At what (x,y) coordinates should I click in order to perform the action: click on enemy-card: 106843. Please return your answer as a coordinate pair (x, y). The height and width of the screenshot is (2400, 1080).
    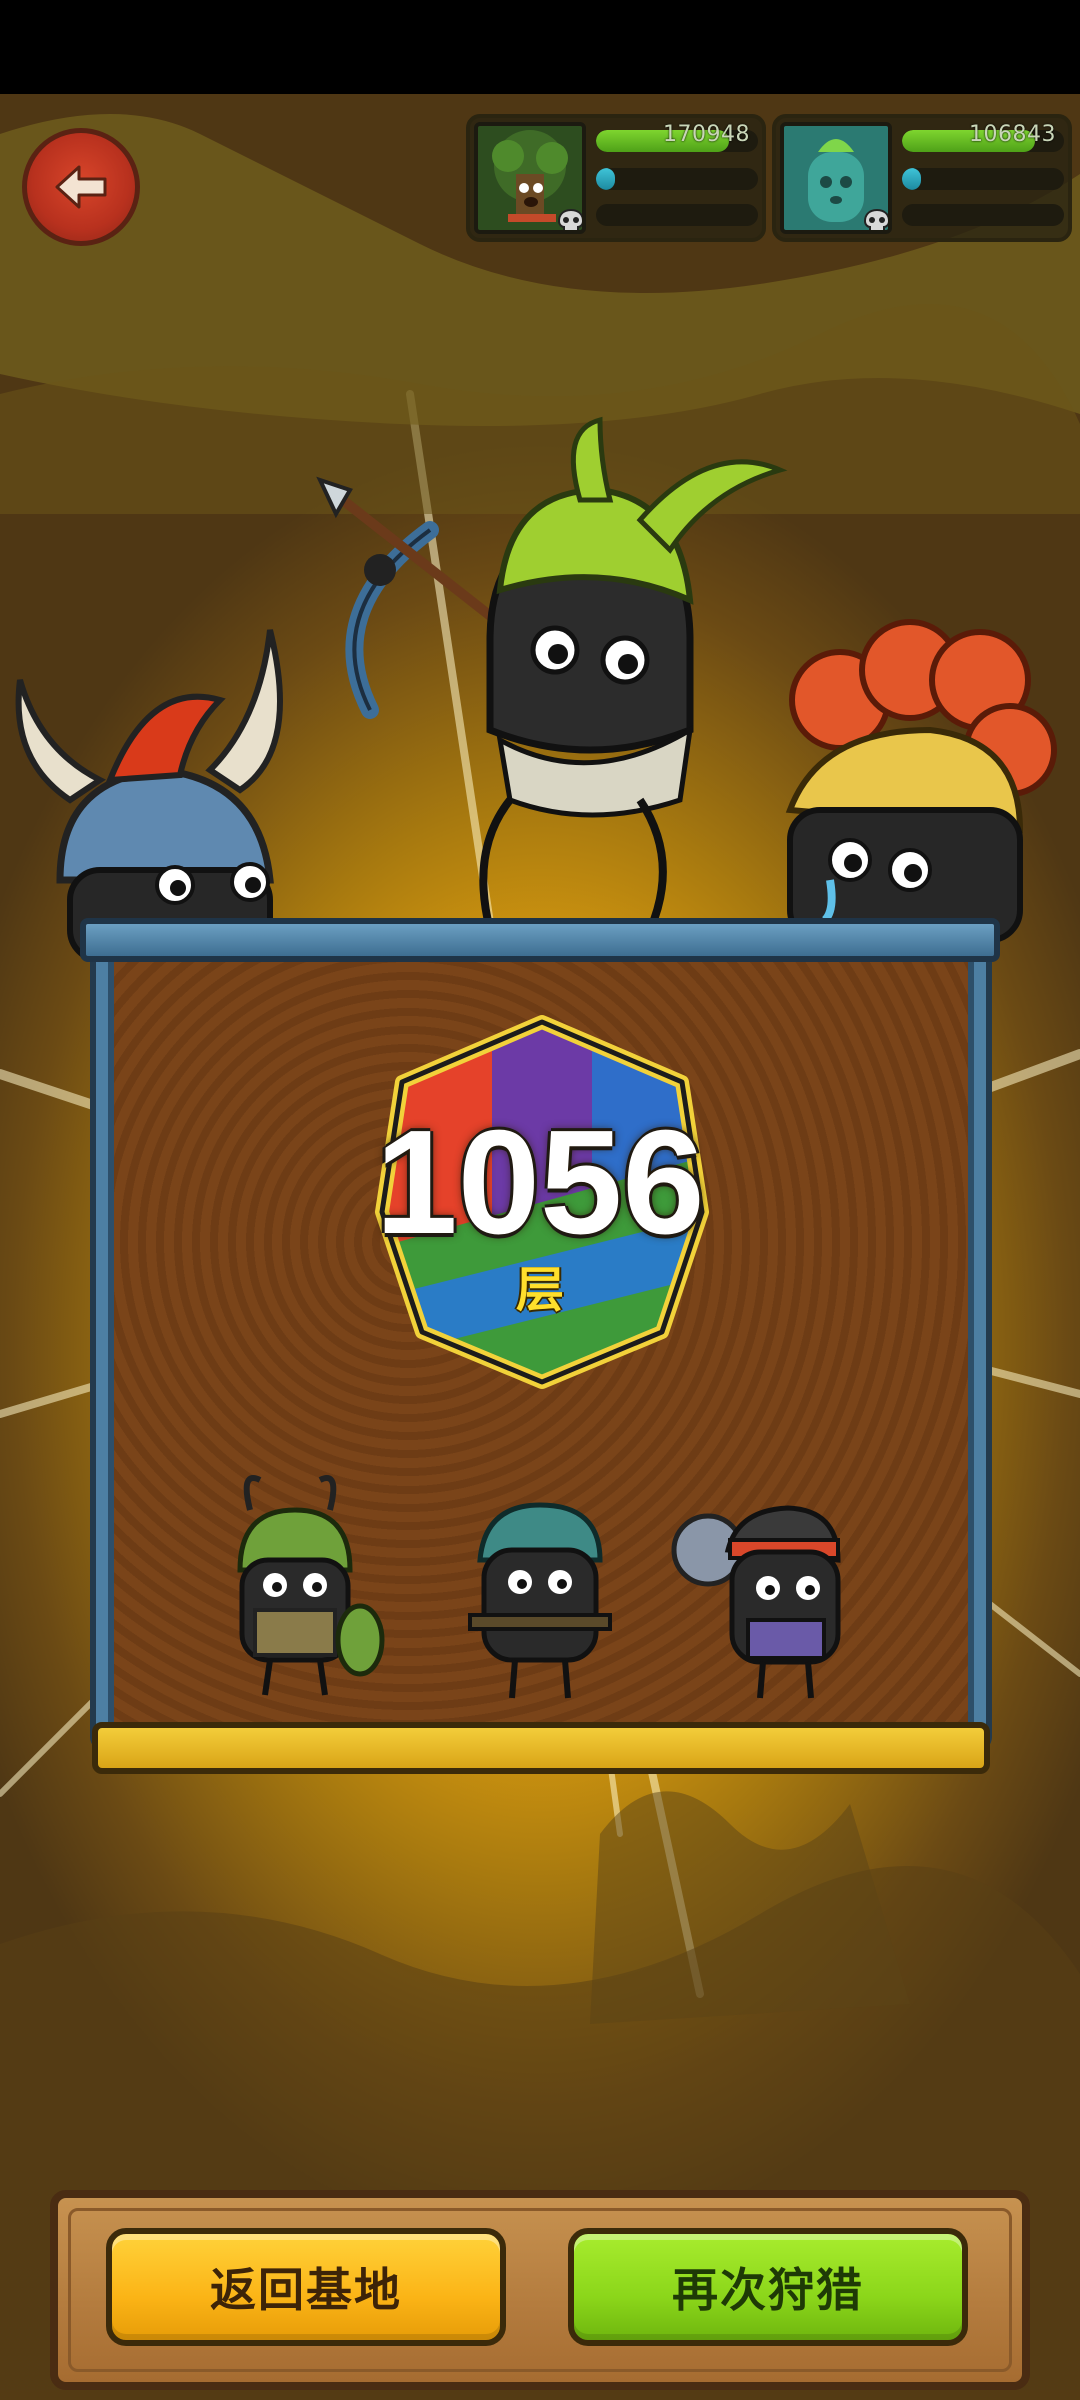
    Looking at the image, I should click on (922, 178).